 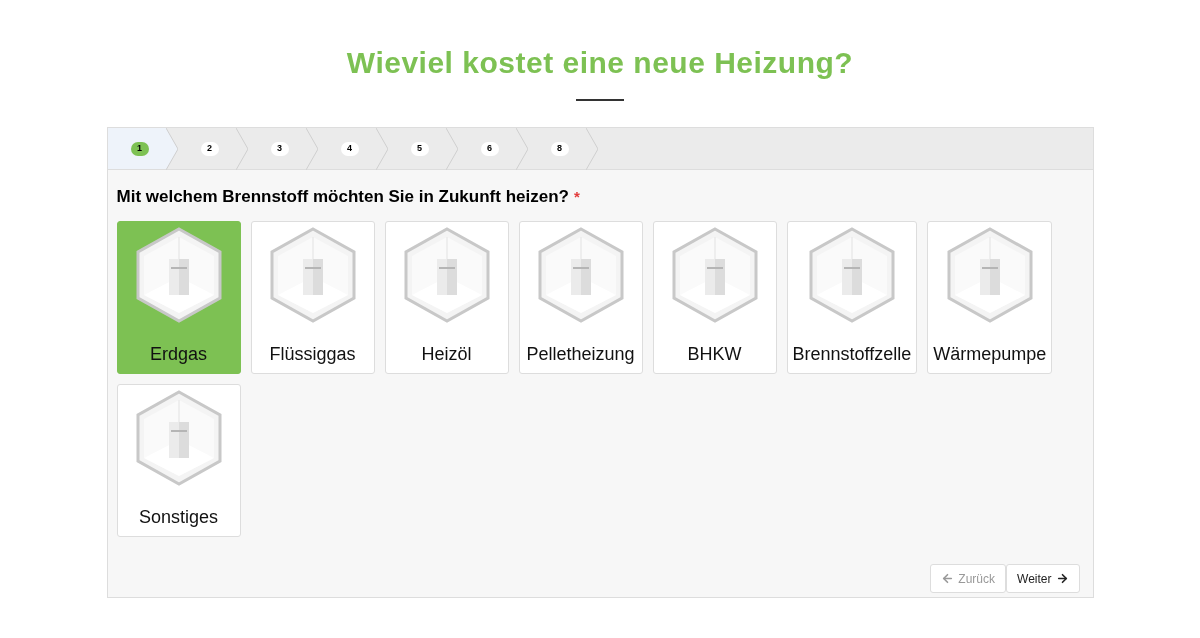 I want to click on fuel-option: Flüssiggas, so click(x=312, y=297).